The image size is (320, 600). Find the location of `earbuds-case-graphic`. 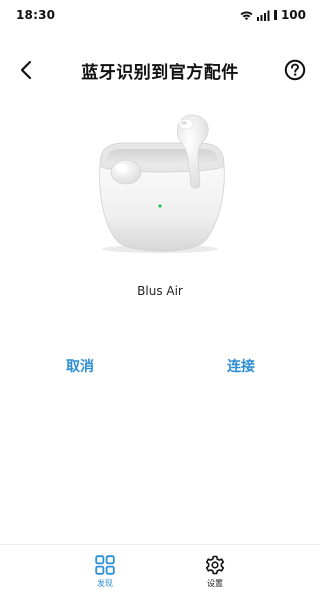

earbuds-case-graphic is located at coordinates (162, 183).